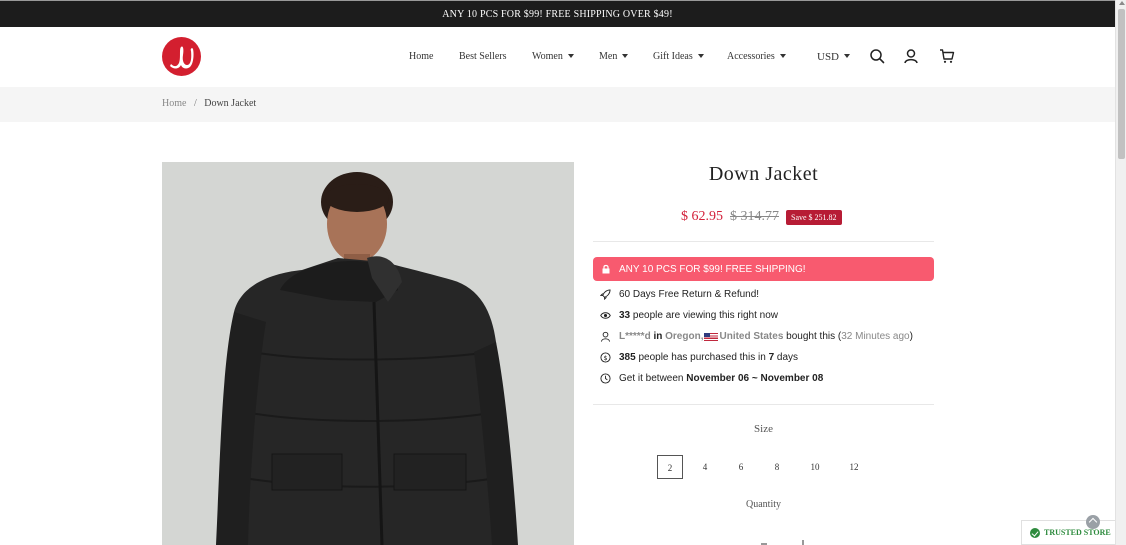 The width and height of the screenshot is (1126, 545). Describe the element at coordinates (854, 467) in the screenshot. I see `size-option: 12` at that location.